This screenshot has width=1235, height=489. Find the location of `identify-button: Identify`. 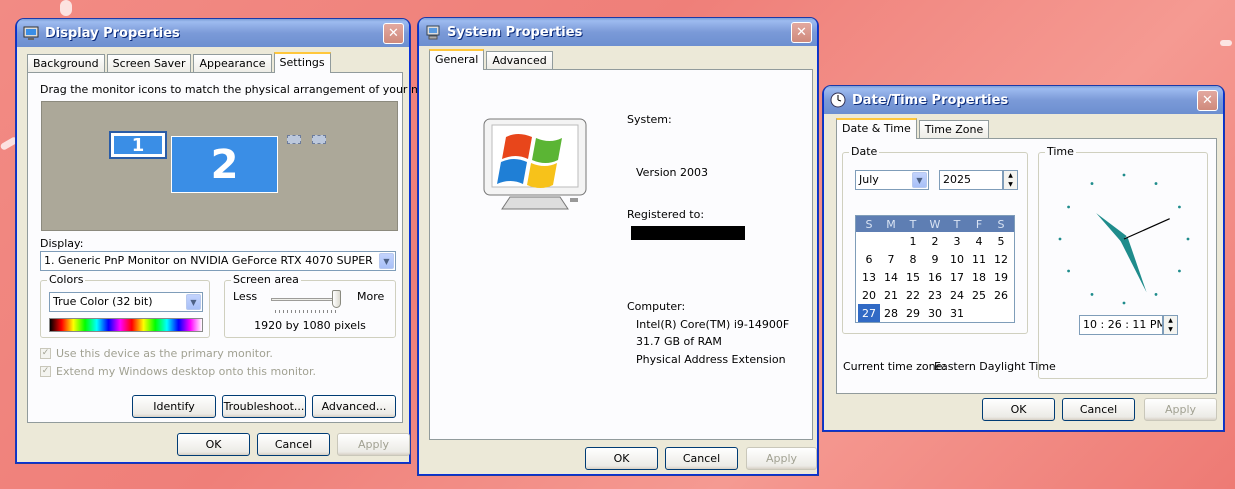

identify-button: Identify is located at coordinates (174, 406).